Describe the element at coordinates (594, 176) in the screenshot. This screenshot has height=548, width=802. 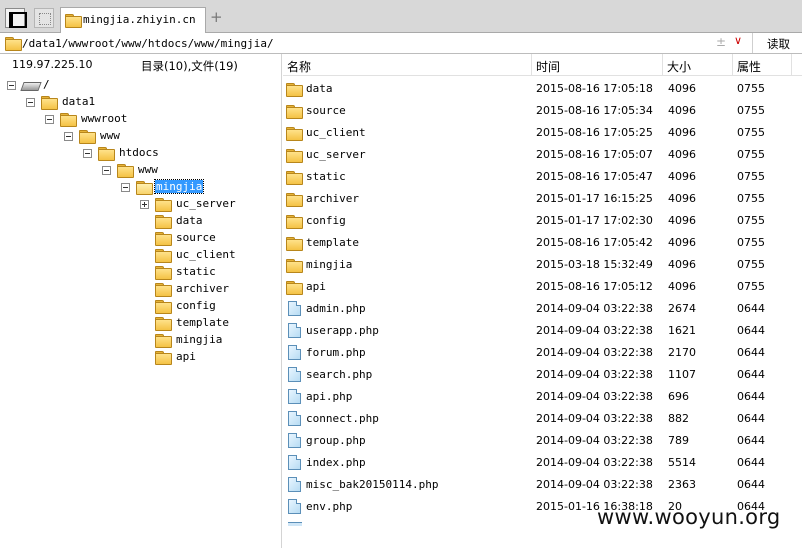
I see `file-time: 2015-08-16 17:05:47` at that location.